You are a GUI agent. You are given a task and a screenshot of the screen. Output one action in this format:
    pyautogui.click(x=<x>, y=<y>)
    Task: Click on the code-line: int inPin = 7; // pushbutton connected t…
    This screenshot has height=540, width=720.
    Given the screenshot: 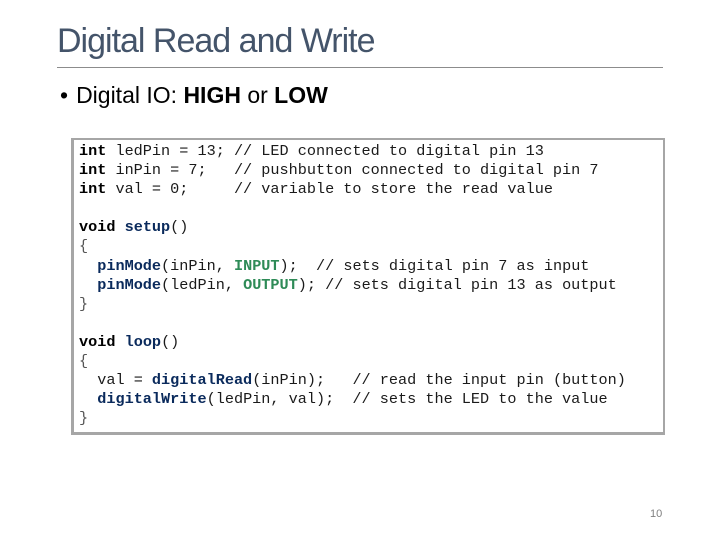 What is the action you would take?
    pyautogui.click(x=339, y=170)
    